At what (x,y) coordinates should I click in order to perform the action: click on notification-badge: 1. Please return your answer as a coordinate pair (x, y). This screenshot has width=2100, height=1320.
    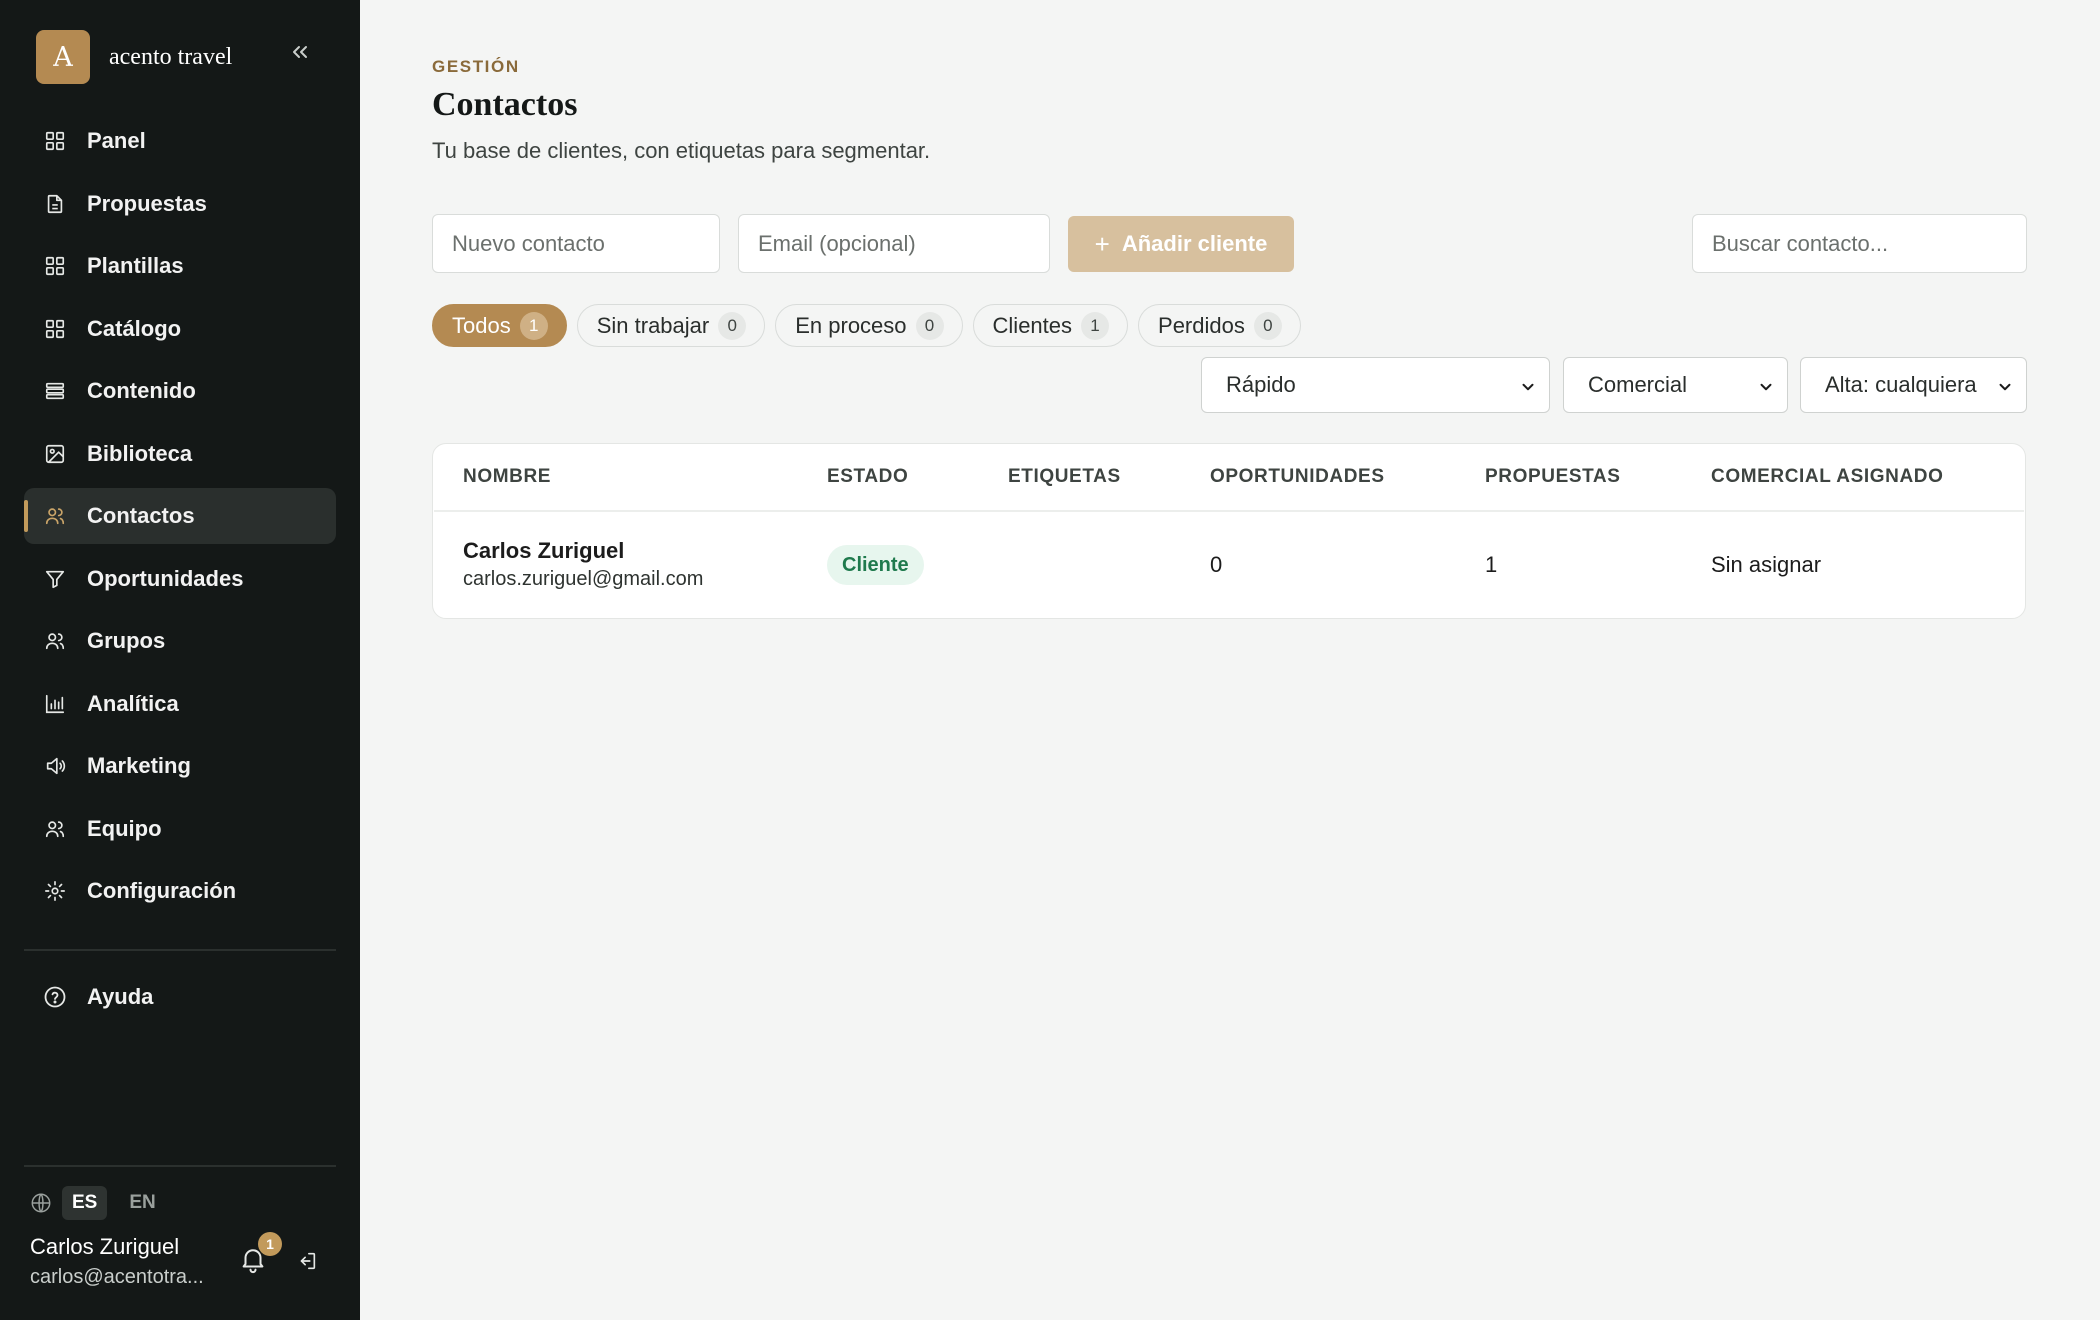
    Looking at the image, I should click on (270, 1244).